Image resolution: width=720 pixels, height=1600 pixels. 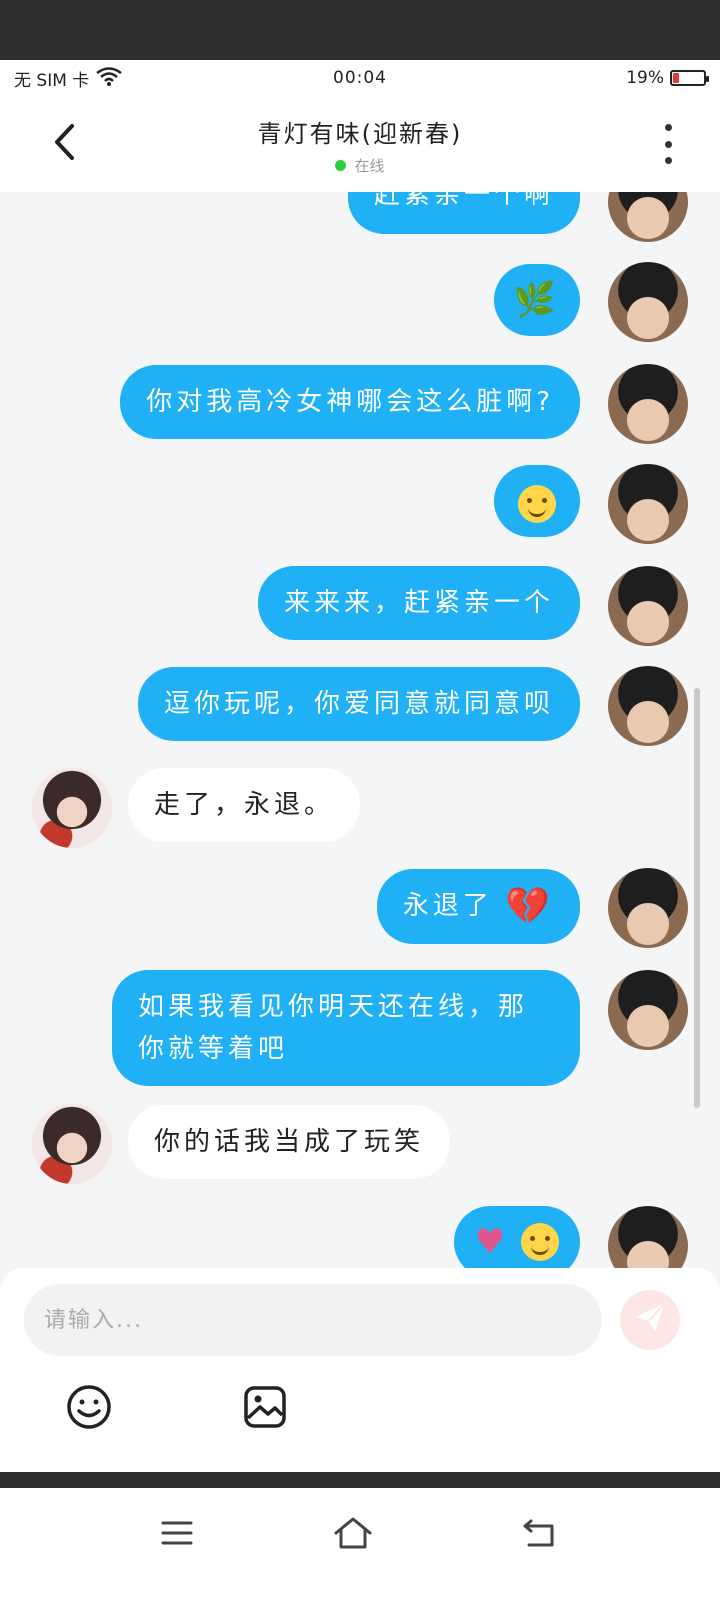 What do you see at coordinates (463, 201) in the screenshot?
I see `message-text: 赶紧亲一个啊` at bounding box center [463, 201].